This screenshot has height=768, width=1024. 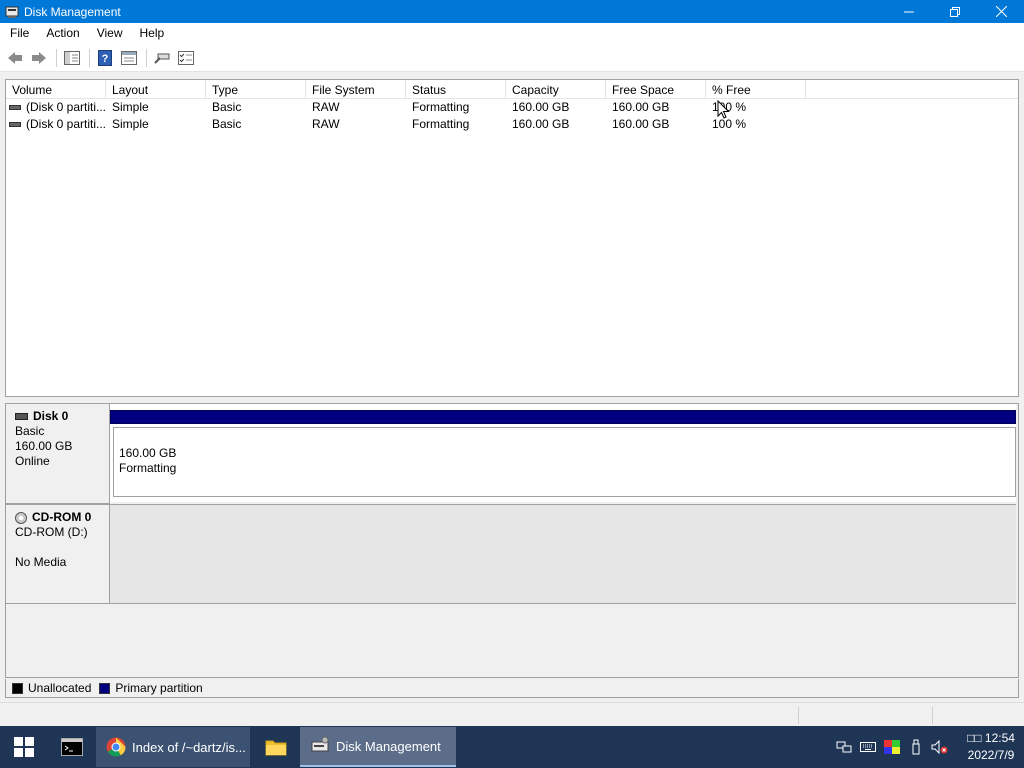 What do you see at coordinates (62, 517) in the screenshot?
I see `cdrom-0-name: CD-ROM 0` at bounding box center [62, 517].